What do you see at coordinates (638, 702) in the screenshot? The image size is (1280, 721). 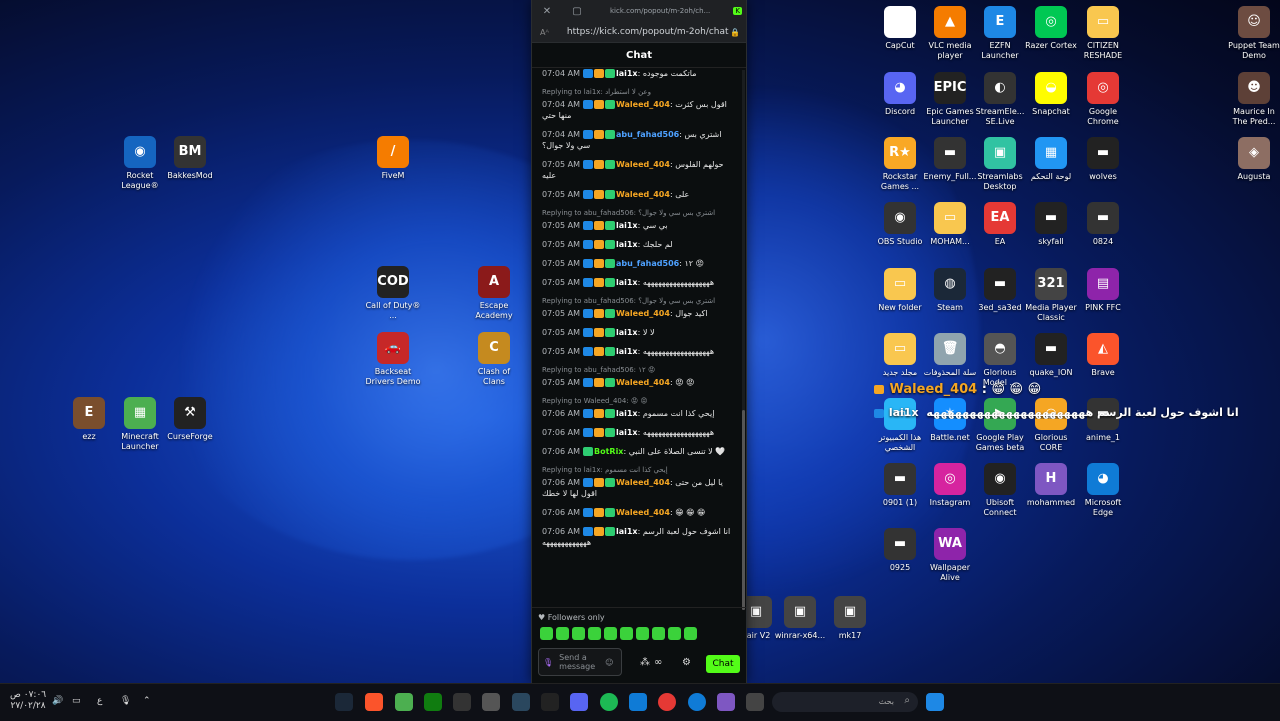 I see `store-taskbar-icon` at bounding box center [638, 702].